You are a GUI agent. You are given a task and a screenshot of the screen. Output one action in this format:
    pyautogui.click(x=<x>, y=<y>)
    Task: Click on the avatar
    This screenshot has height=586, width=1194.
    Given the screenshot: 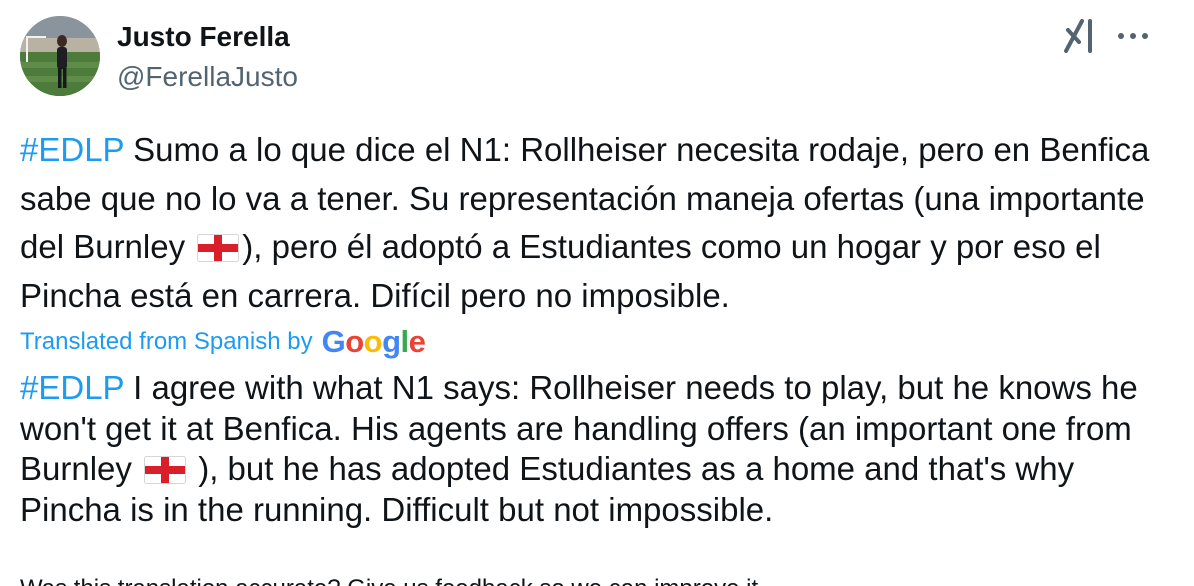 What is the action you would take?
    pyautogui.click(x=60, y=56)
    